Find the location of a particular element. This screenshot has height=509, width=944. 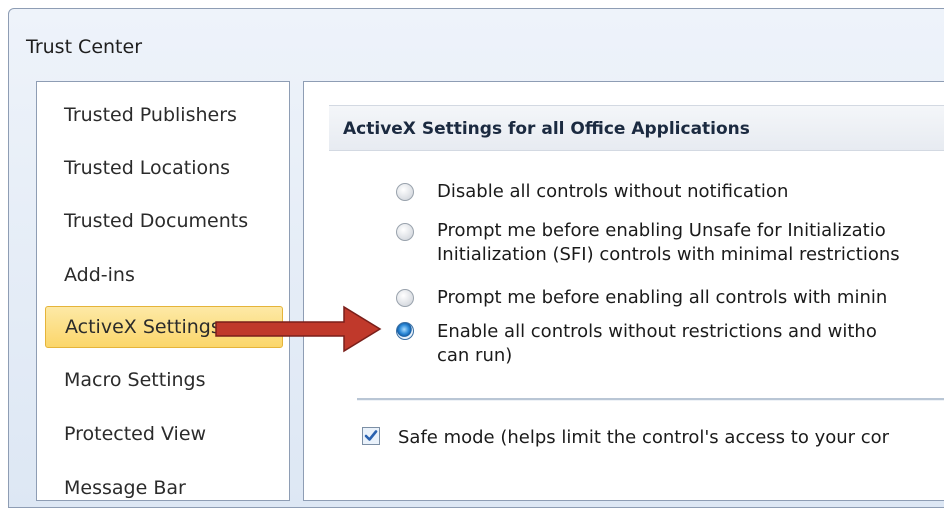

check-icon is located at coordinates (371, 435).